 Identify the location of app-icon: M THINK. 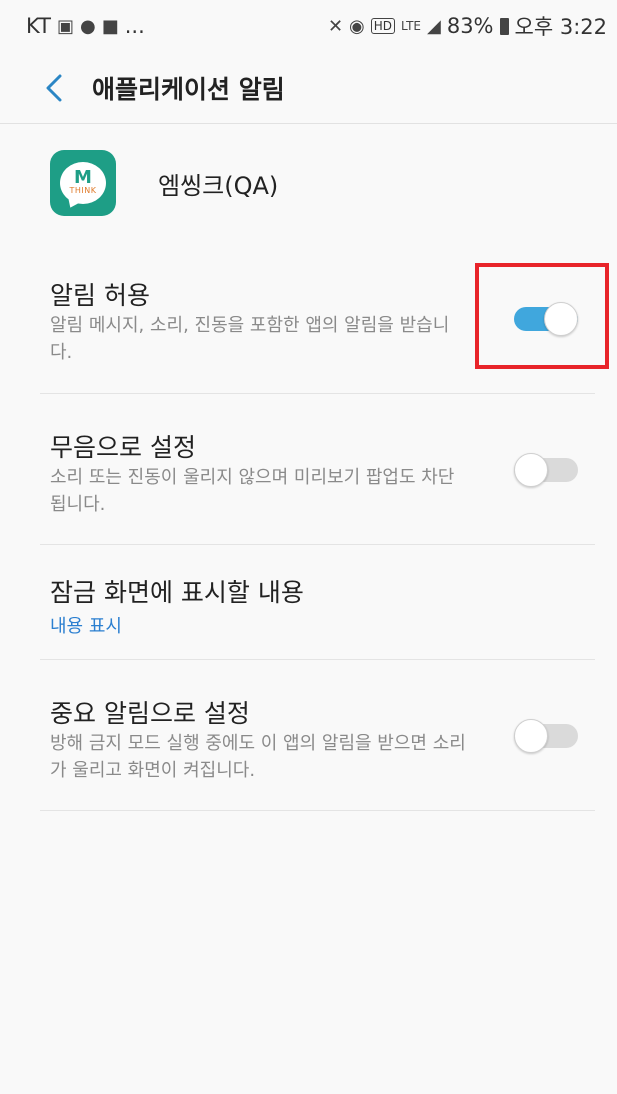
(83, 183).